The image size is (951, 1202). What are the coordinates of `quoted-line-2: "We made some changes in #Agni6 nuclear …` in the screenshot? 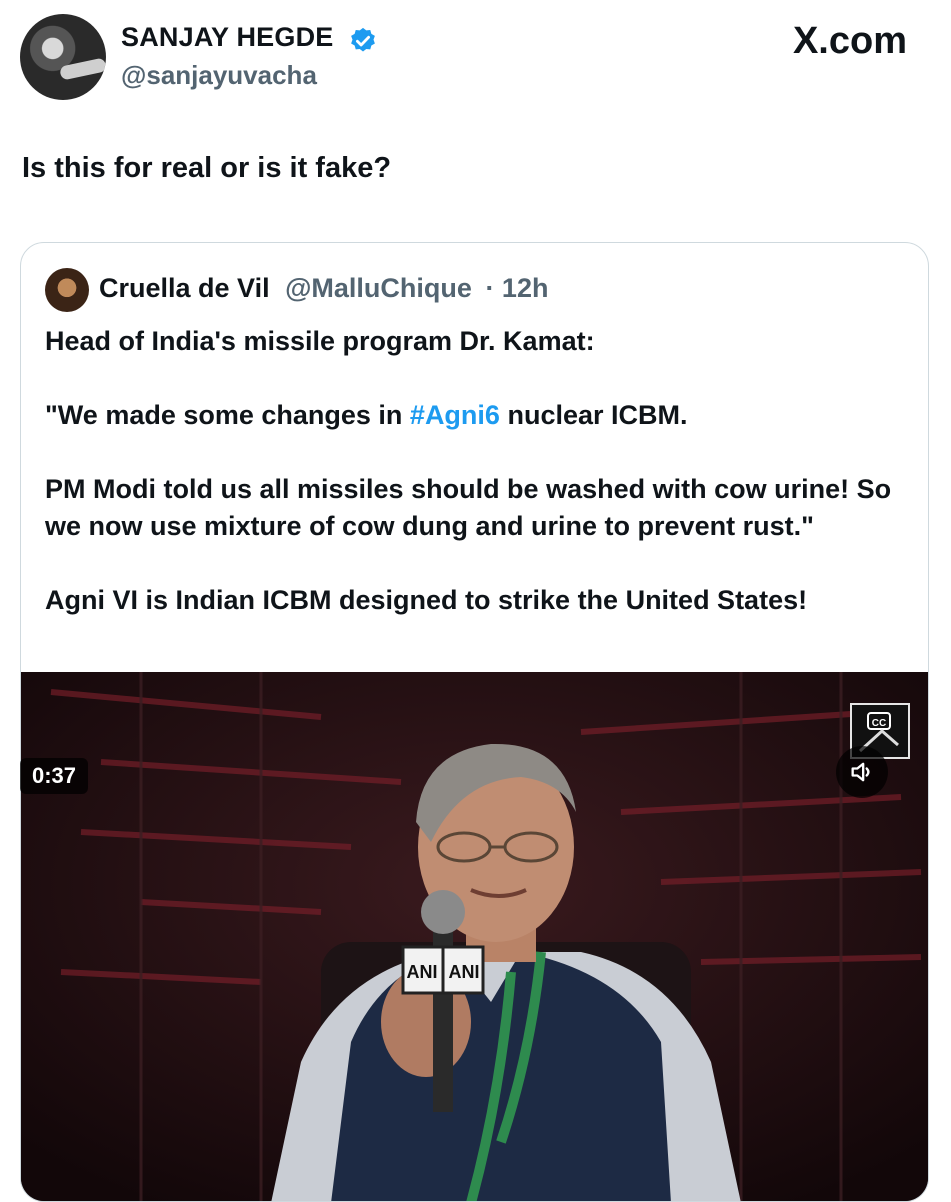 It's located at (475, 415).